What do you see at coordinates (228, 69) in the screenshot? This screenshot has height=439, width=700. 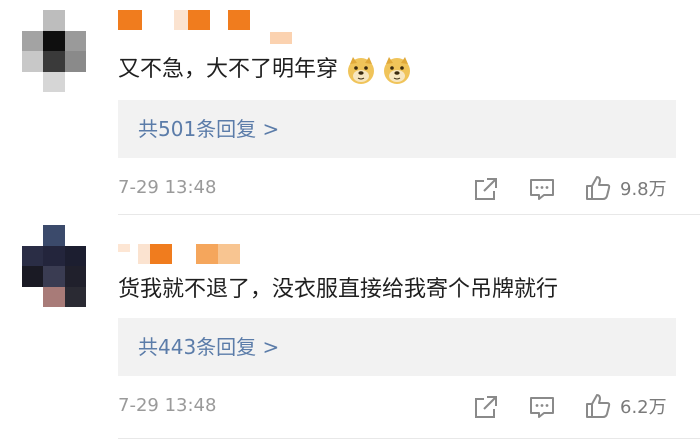 I see `comment-body: 又不急，大不了明年穿` at bounding box center [228, 69].